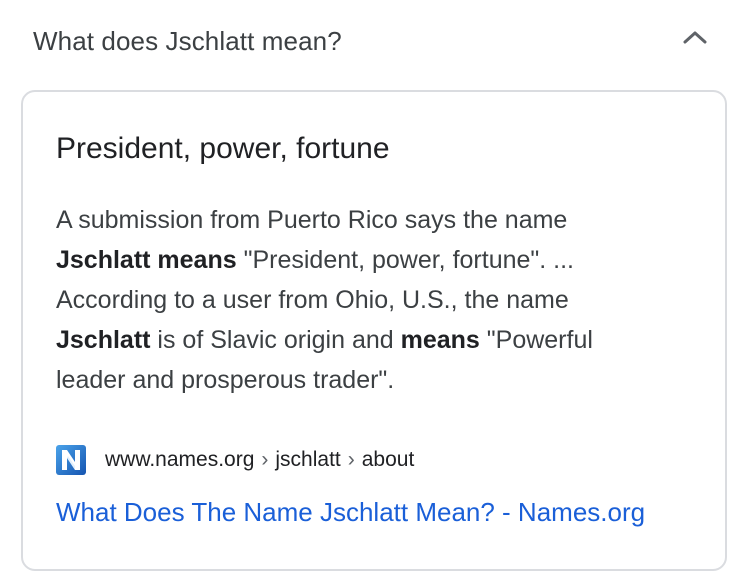  Describe the element at coordinates (536, 340) in the screenshot. I see `snippet-text: "Powerful` at that location.